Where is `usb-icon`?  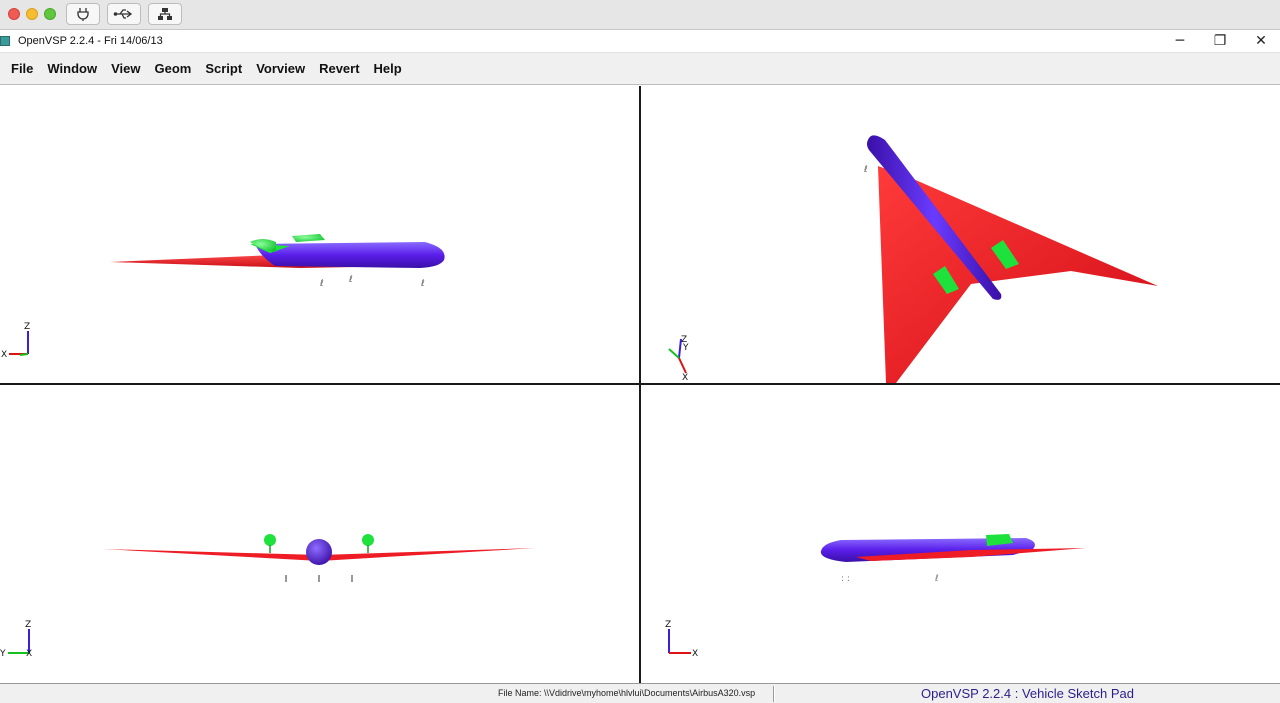
usb-icon is located at coordinates (123, 14).